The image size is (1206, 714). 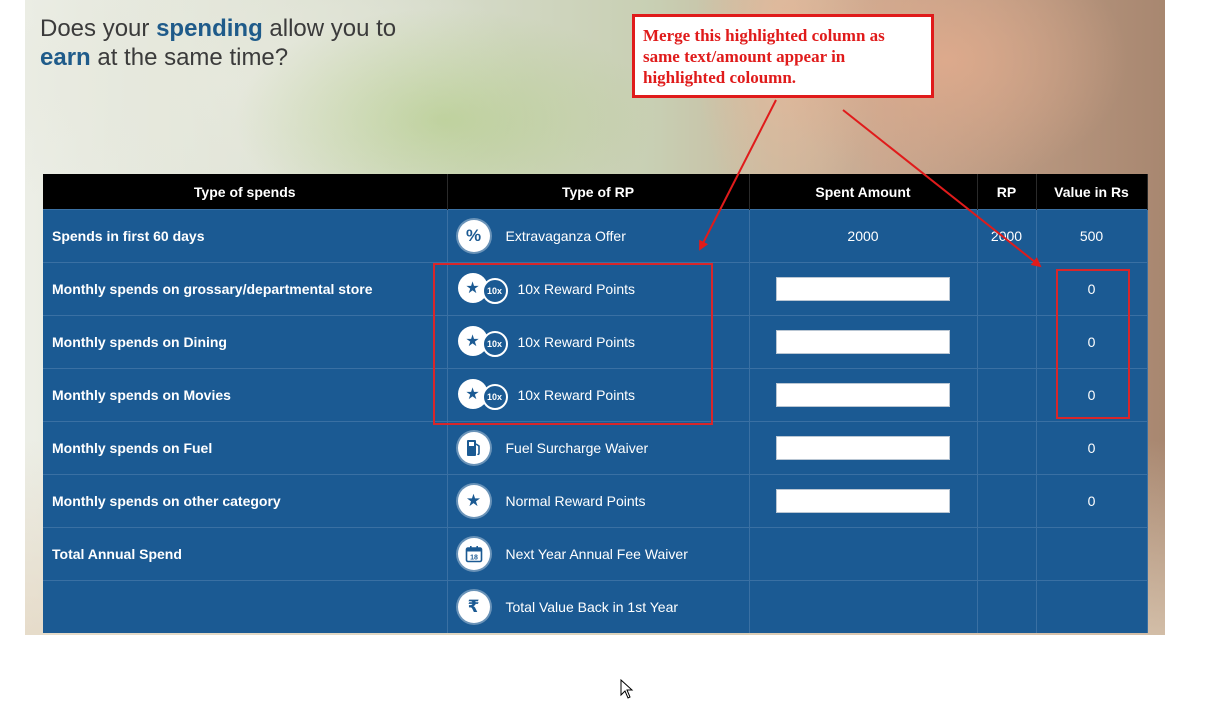 What do you see at coordinates (627, 689) in the screenshot?
I see `mouse-cursor-icon` at bounding box center [627, 689].